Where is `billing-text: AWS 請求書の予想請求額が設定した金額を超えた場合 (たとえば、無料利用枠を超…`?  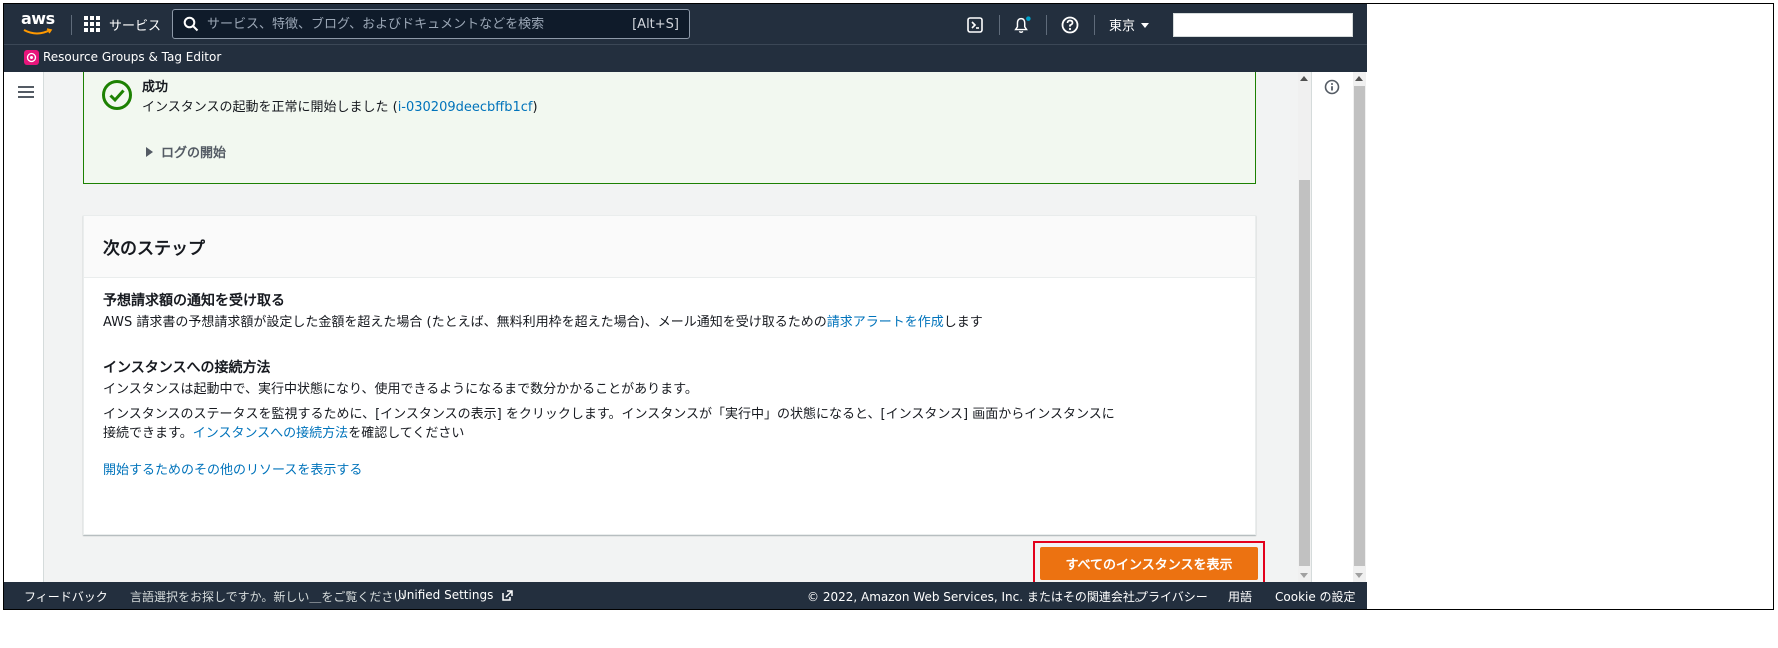 billing-text: AWS 請求書の予想請求額が設定した金額を超えた場合 (たとえば、無料利用枠を超… is located at coordinates (543, 322).